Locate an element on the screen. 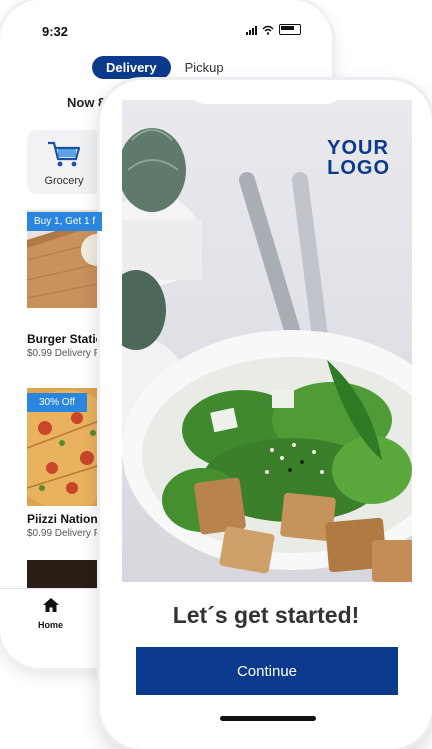  pickup-option: Pickup is located at coordinates (204, 67).